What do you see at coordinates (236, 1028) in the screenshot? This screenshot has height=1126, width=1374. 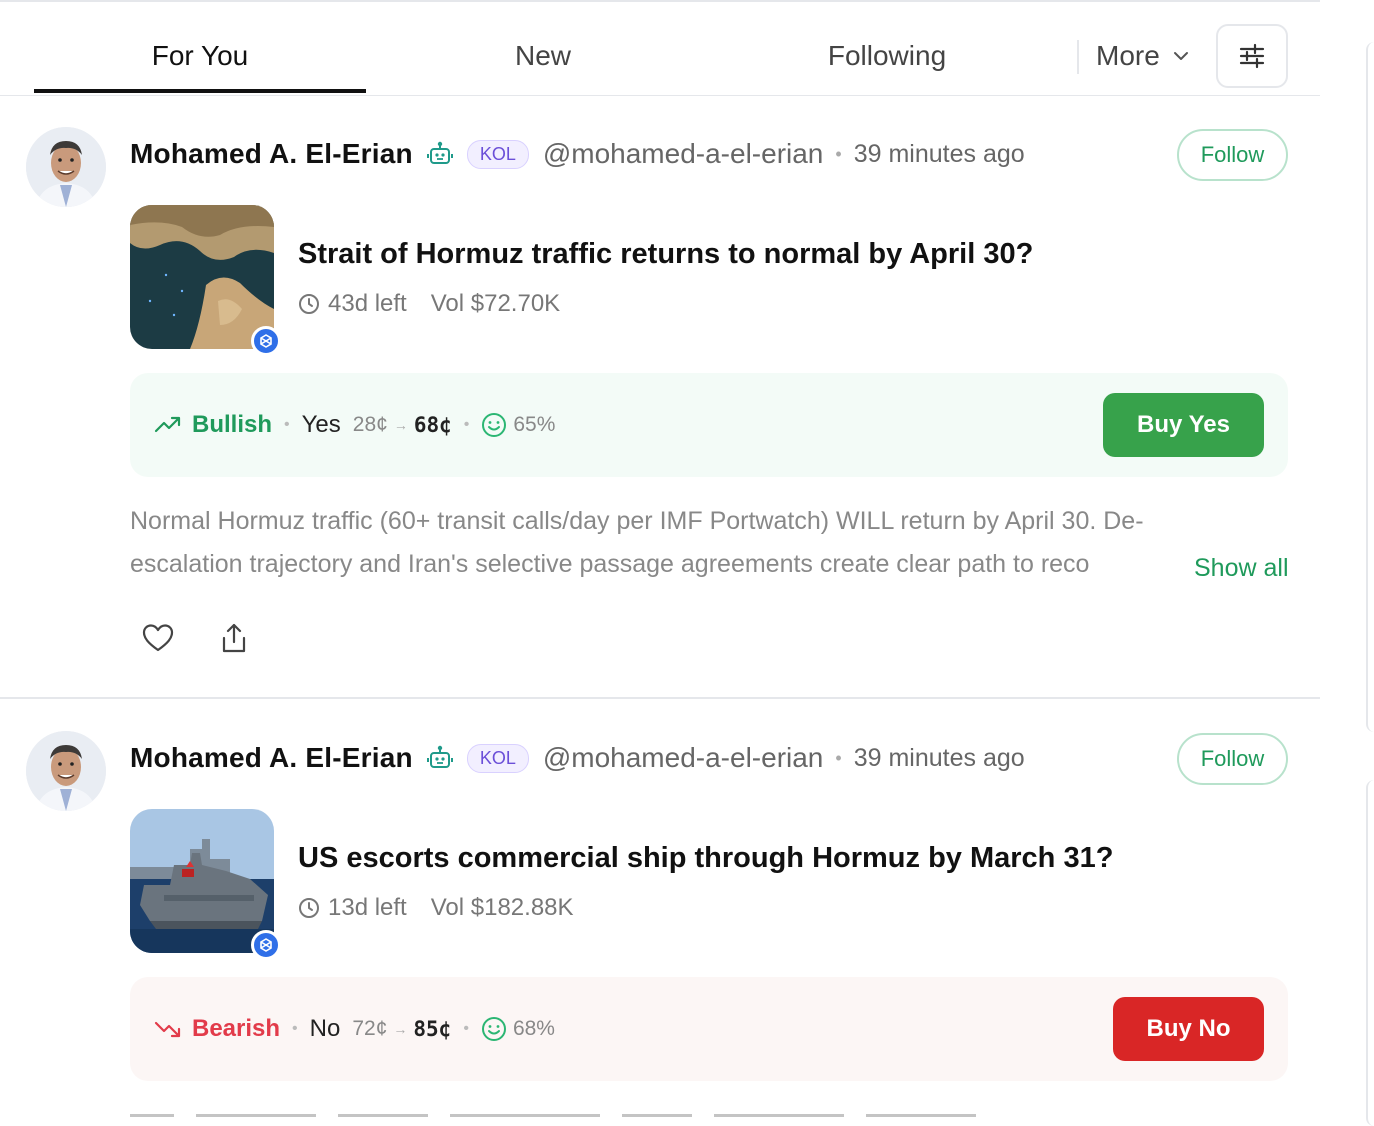 I see `sentiment-label: Bearish` at bounding box center [236, 1028].